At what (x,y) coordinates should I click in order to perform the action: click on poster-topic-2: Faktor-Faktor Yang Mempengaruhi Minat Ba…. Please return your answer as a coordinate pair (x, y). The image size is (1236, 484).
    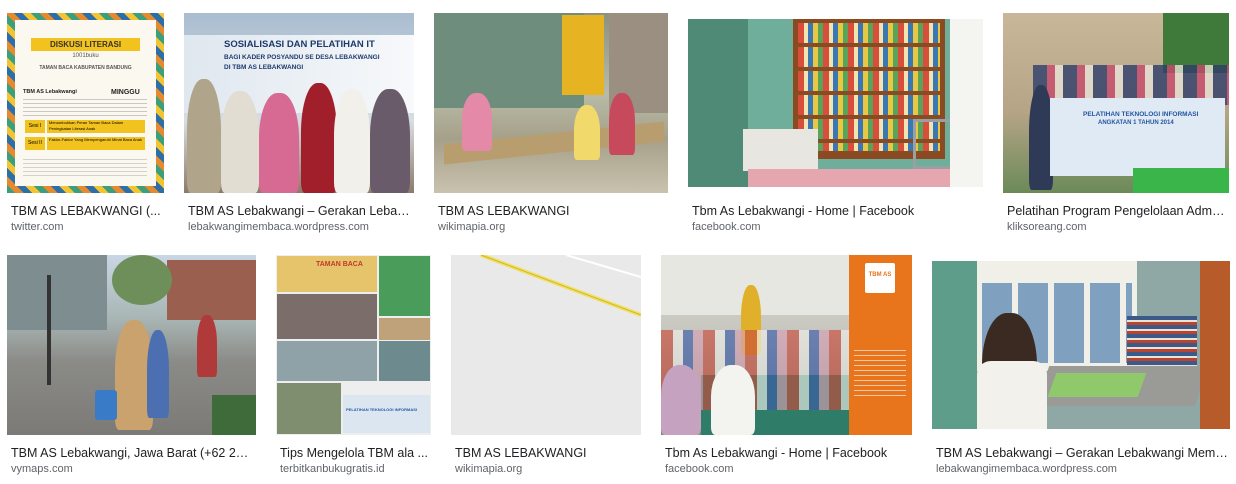
    Looking at the image, I should click on (96, 143).